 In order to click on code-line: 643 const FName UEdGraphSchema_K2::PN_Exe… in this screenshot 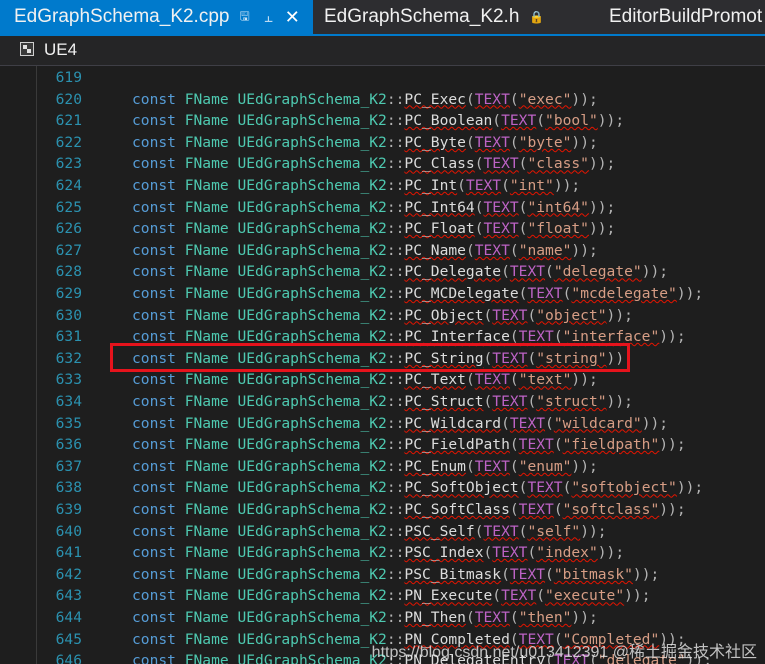, I will do `click(382, 596)`.